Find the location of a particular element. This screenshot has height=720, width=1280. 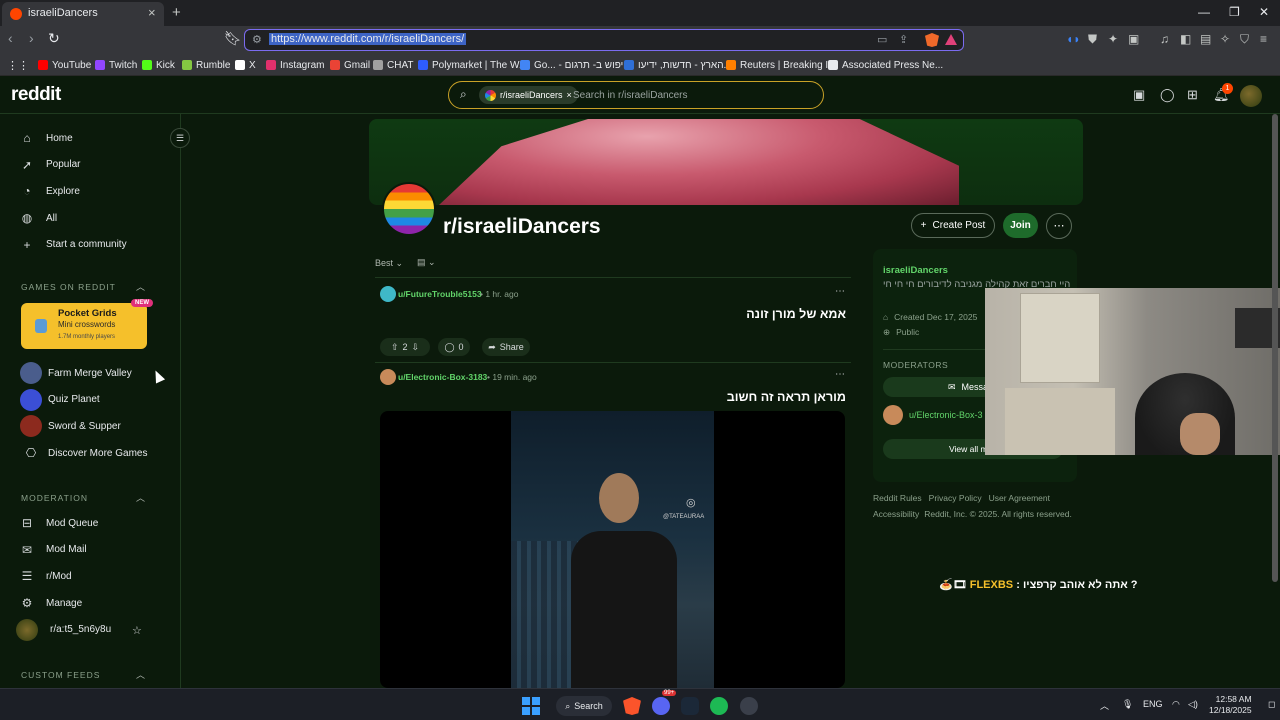

close-window-icon: ✕ is located at coordinates (1264, 12).